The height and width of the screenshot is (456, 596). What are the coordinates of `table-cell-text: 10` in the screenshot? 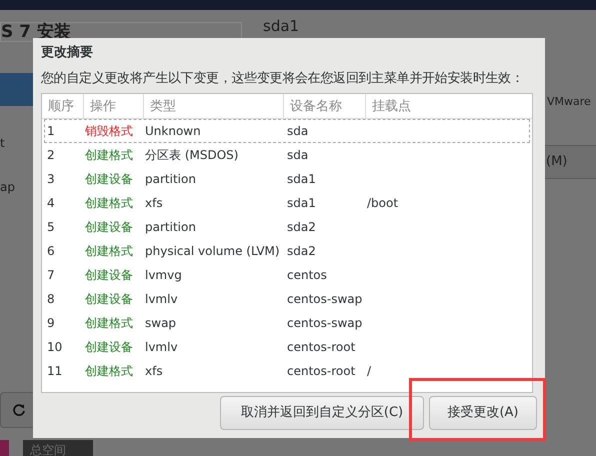 It's located at (55, 347).